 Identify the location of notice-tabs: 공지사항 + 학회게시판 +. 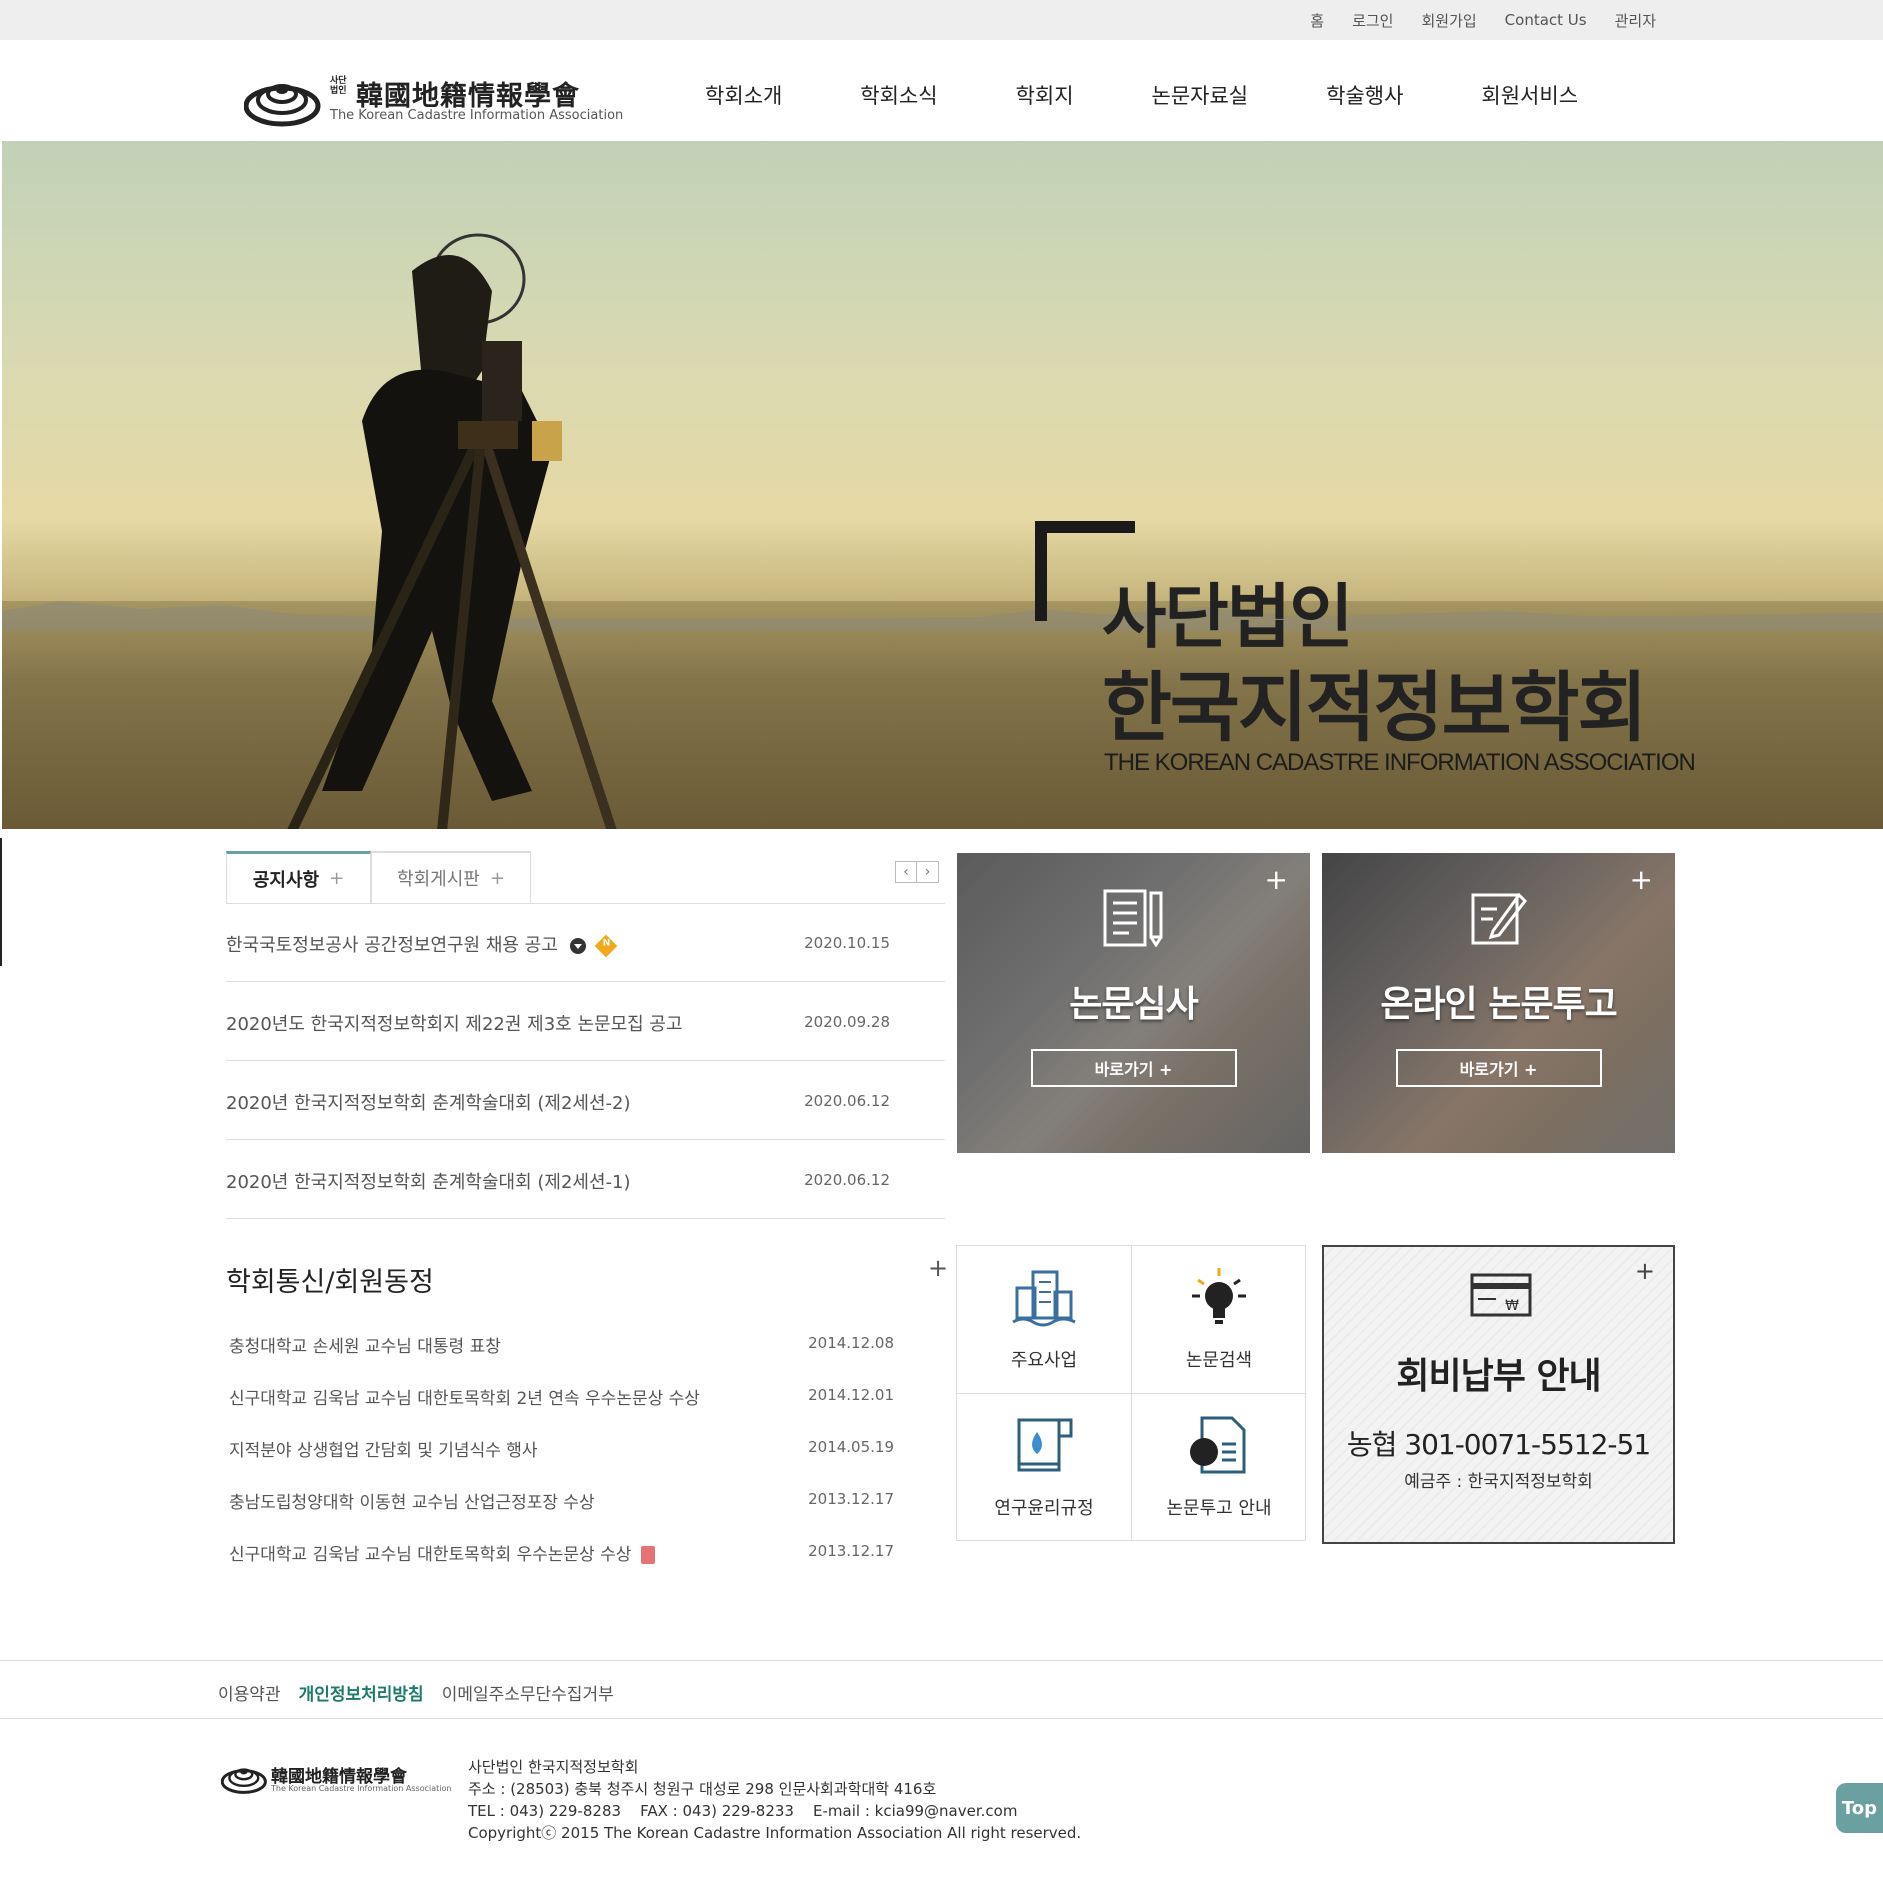
(585, 877).